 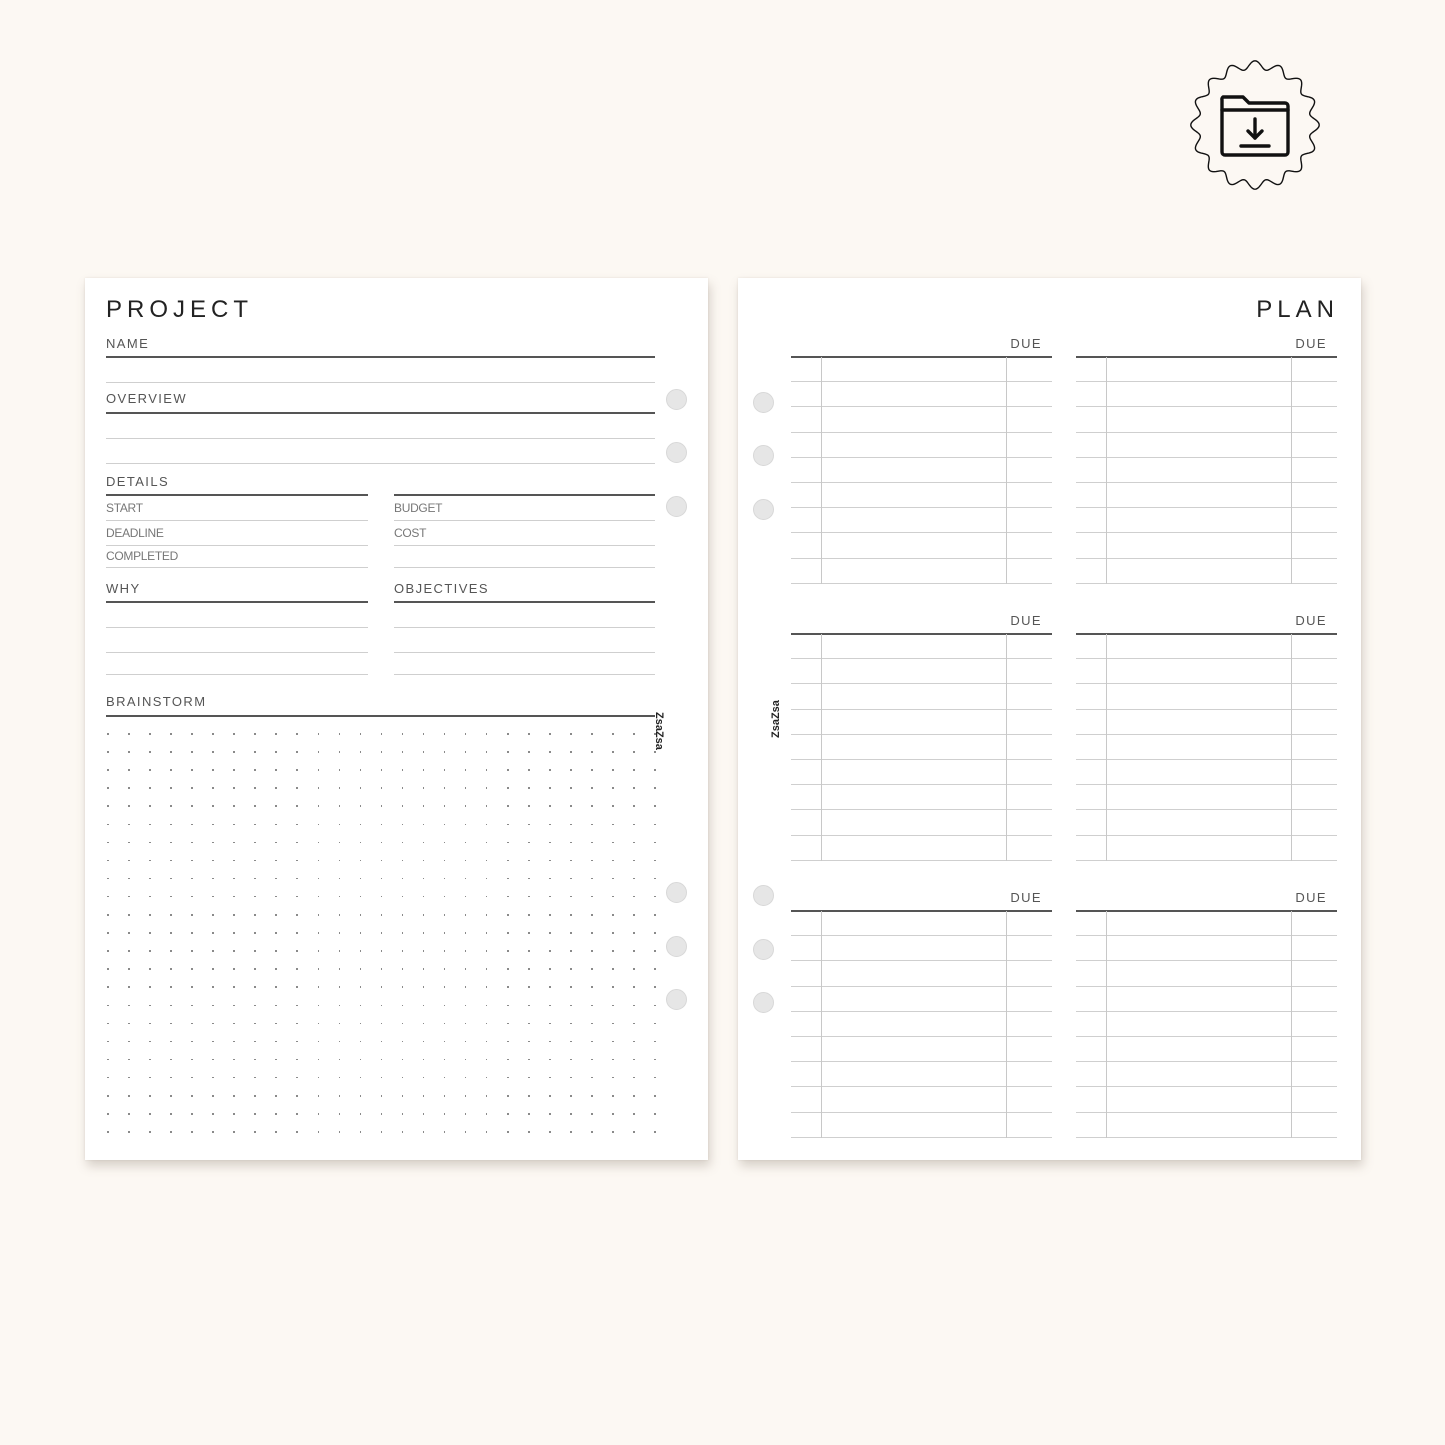 I want to click on cost-line, so click(x=524, y=545).